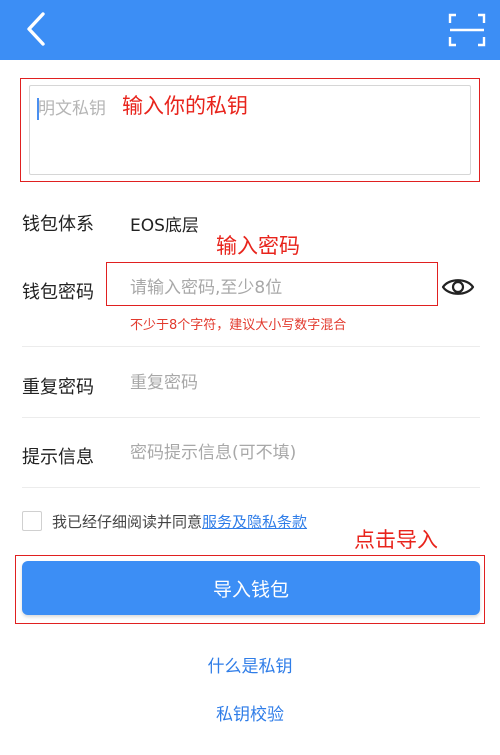 The image size is (500, 755). I want to click on scan-frame-icon, so click(467, 30).